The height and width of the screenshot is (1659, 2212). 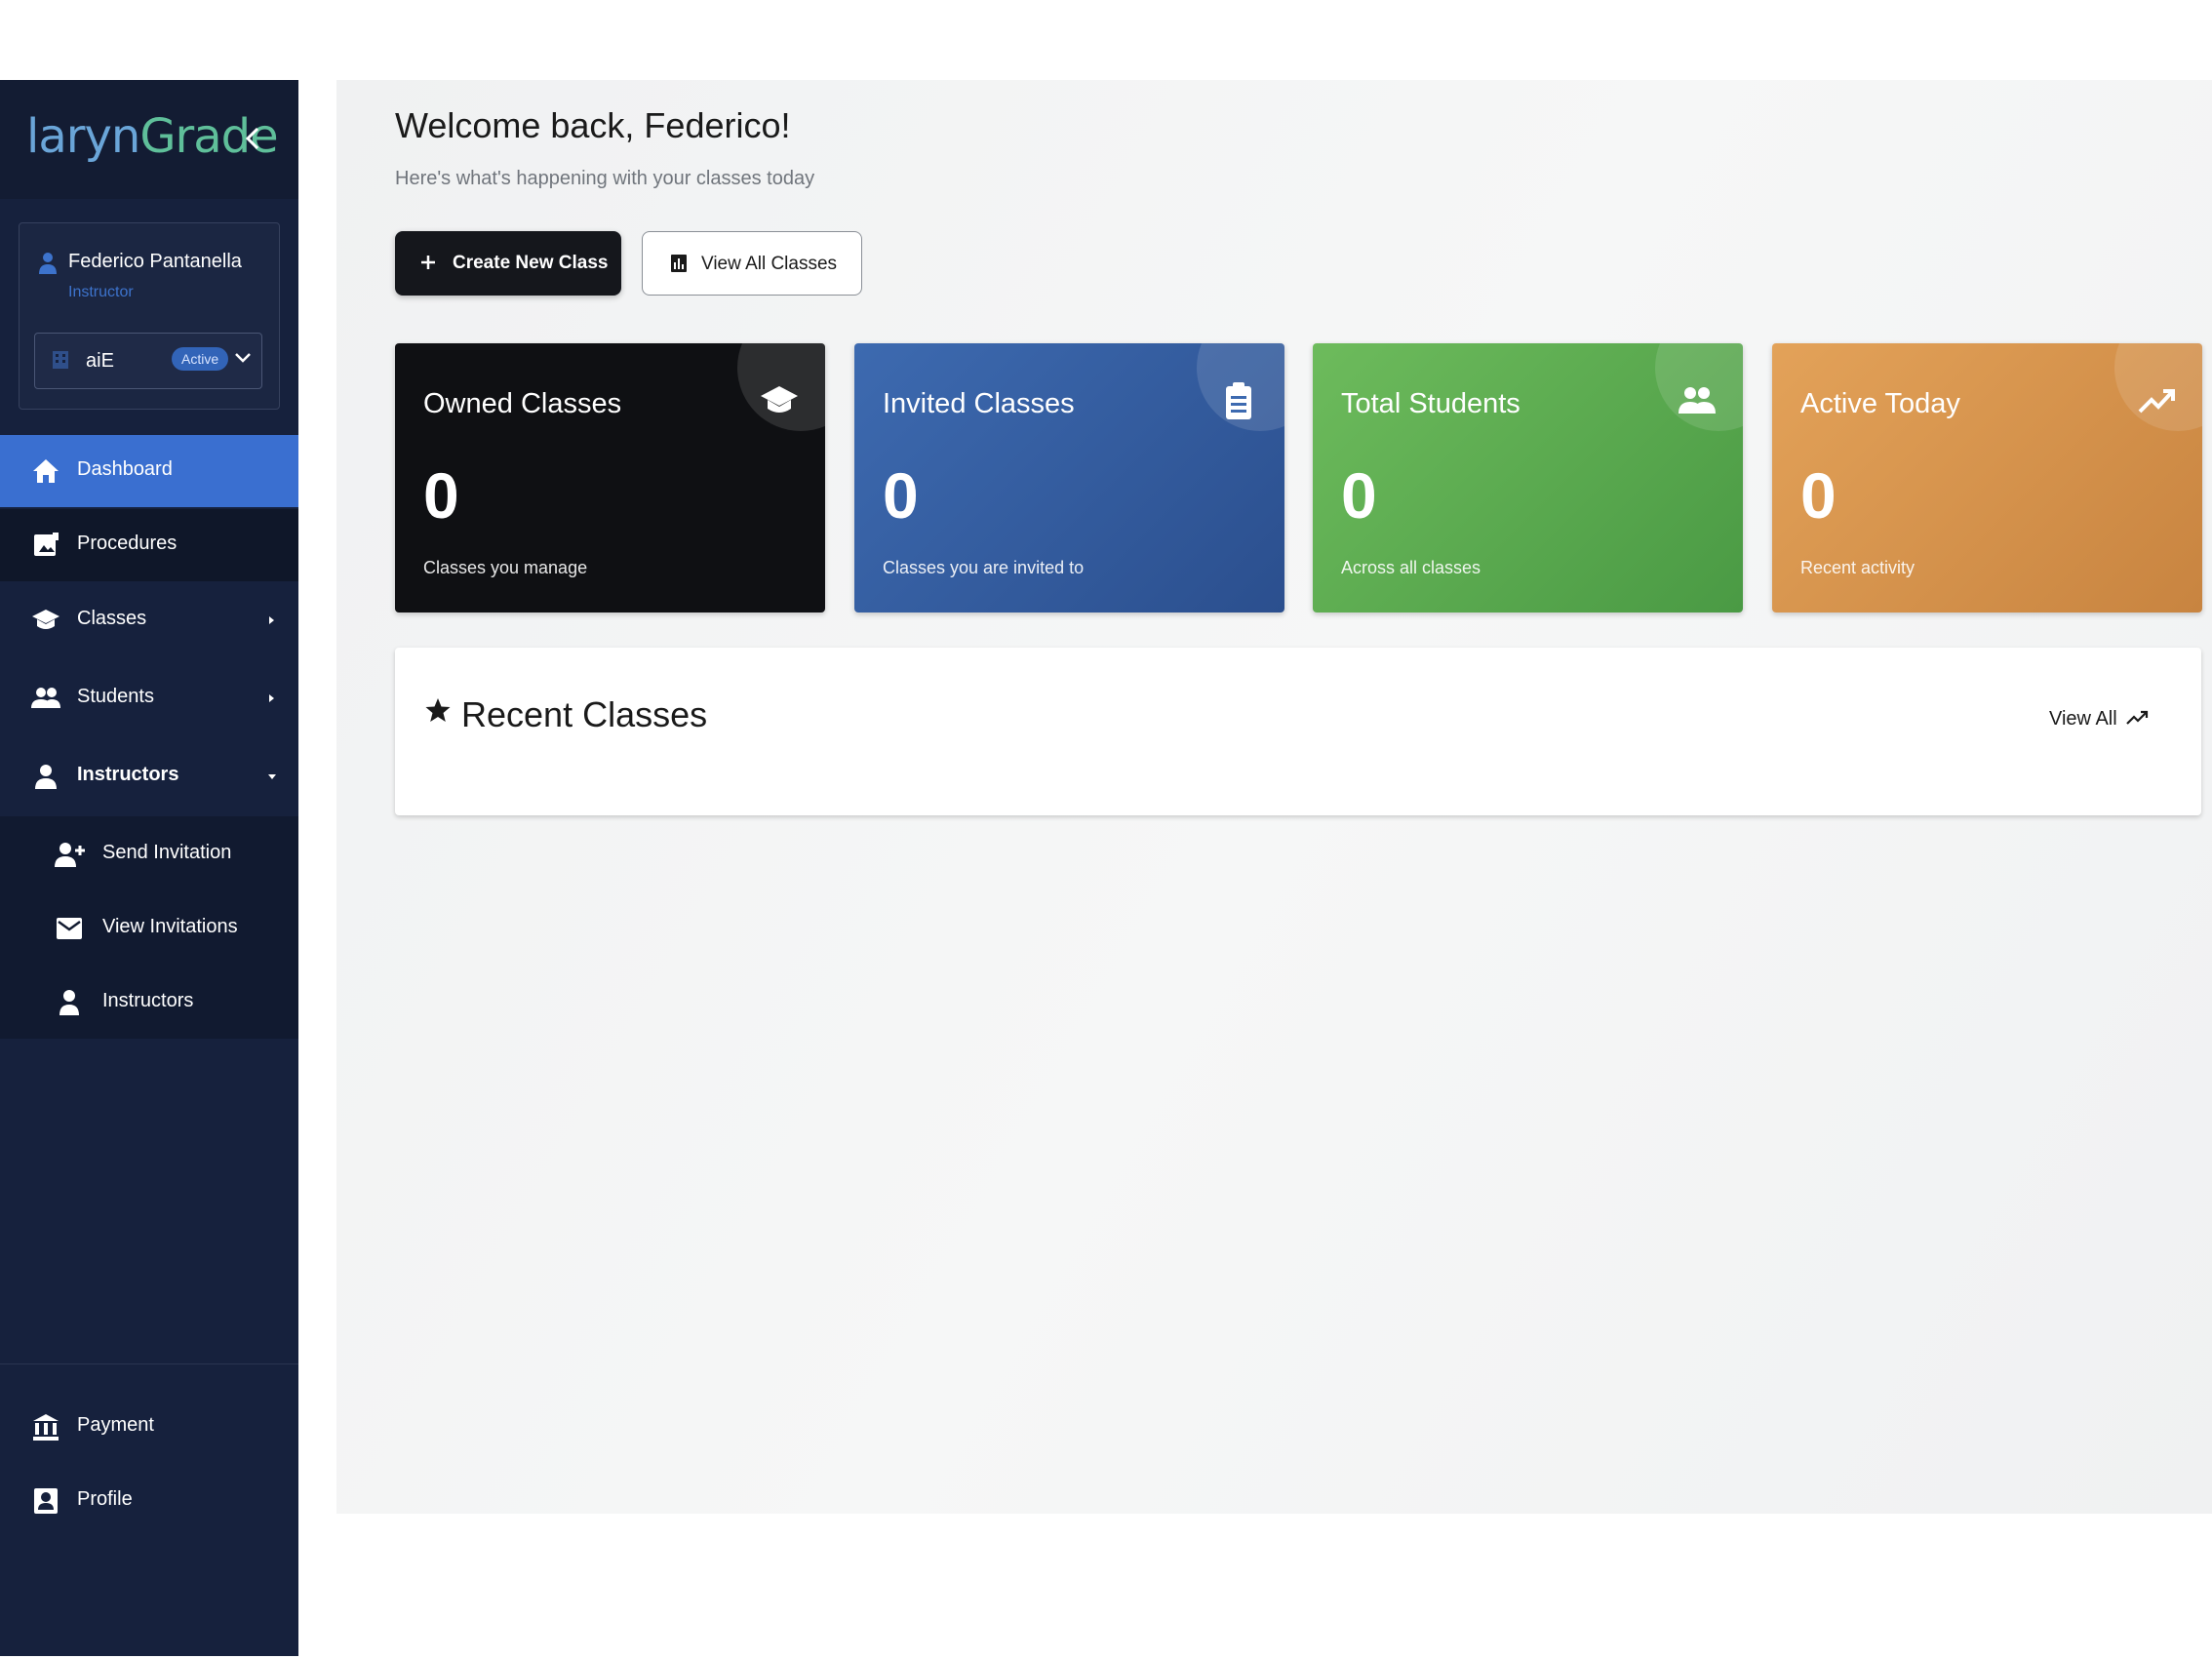 I want to click on organization-name: aiE, so click(x=100, y=361).